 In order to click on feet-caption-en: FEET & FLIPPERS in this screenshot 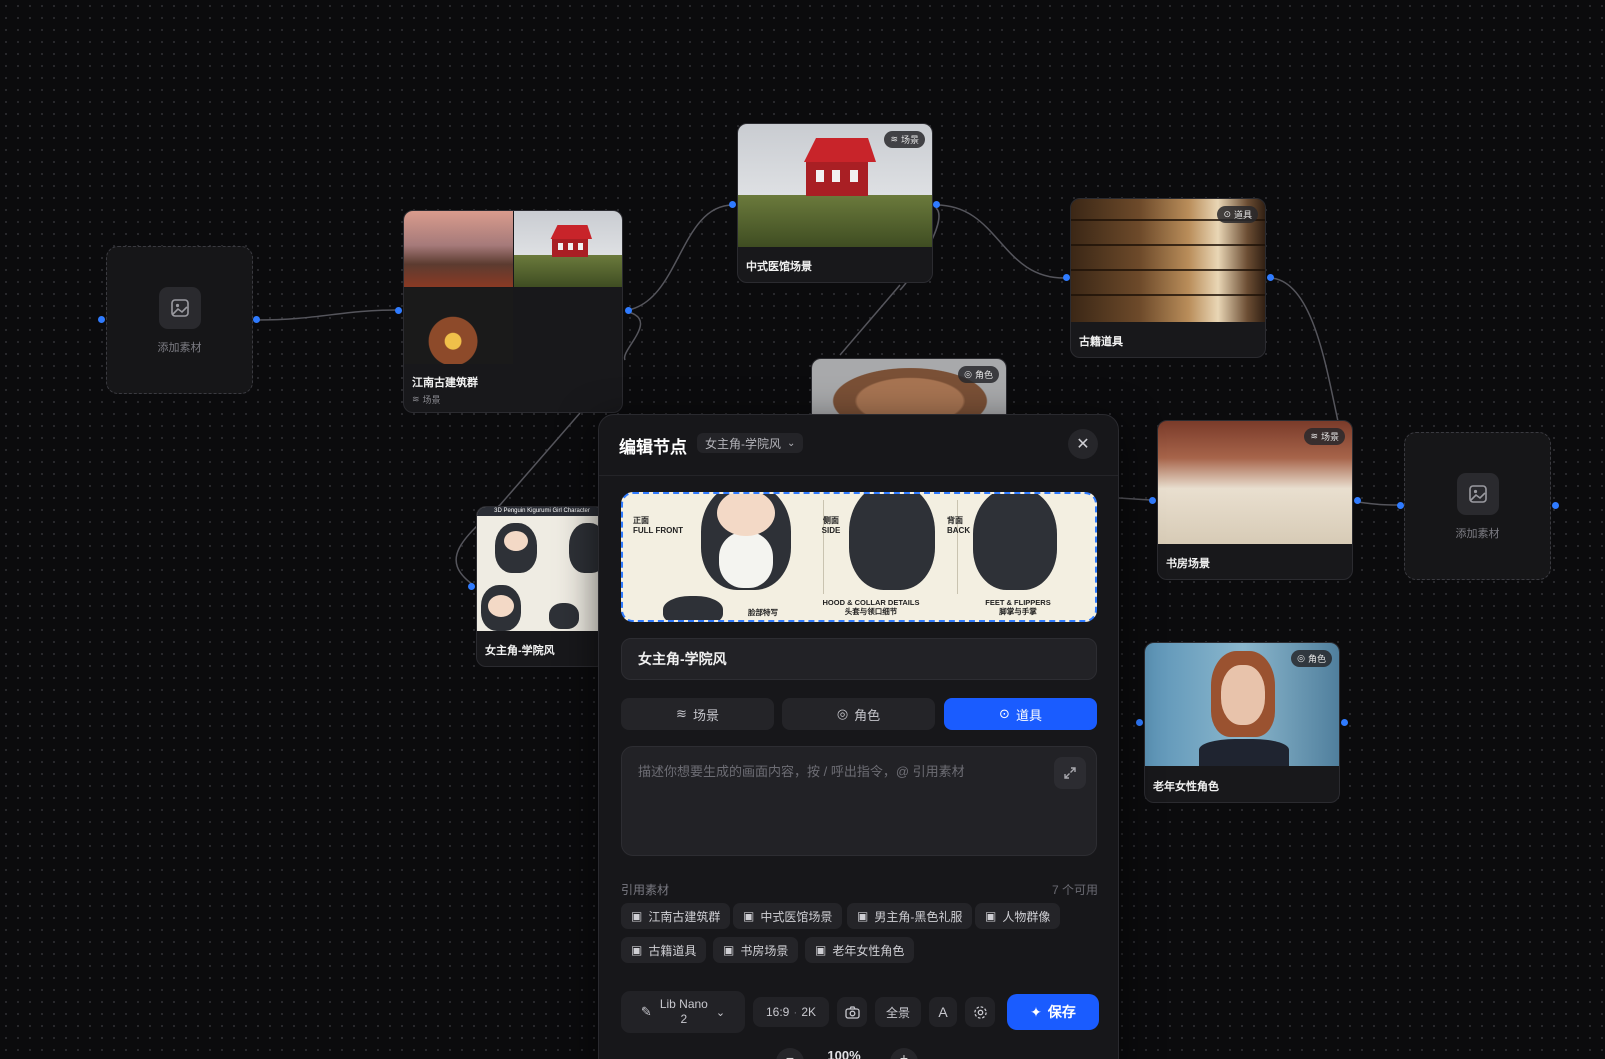, I will do `click(1018, 602)`.